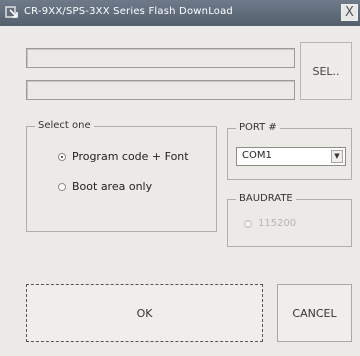 This screenshot has width=360, height=356. Describe the element at coordinates (128, 11) in the screenshot. I see `window-title: CR-9XX/SPS-3XX Series Flash DownLoad` at that location.